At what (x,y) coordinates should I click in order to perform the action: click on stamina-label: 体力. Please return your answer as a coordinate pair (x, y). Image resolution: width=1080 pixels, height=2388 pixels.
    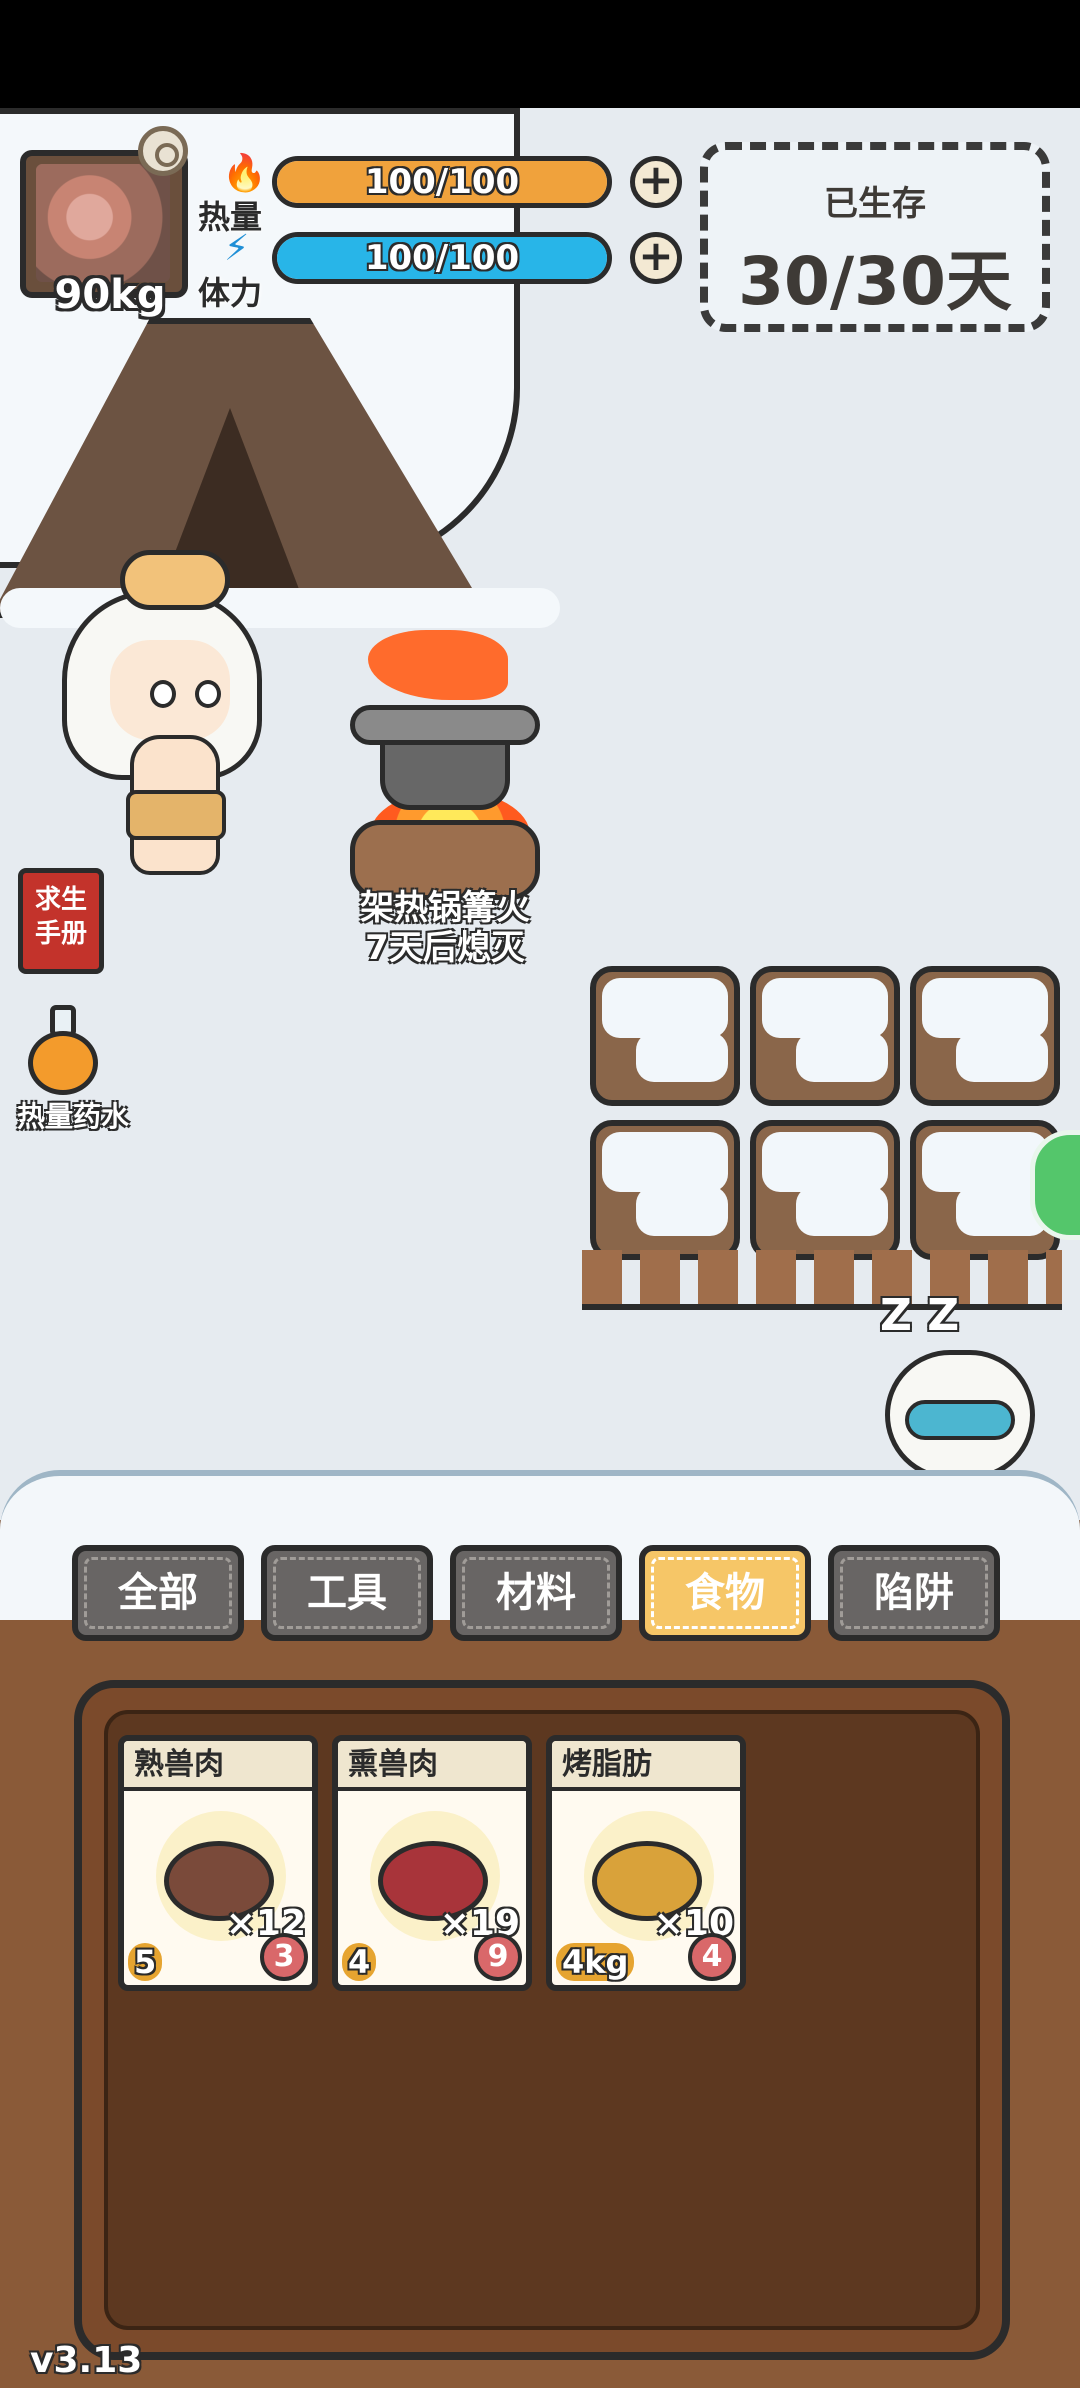
    Looking at the image, I should click on (230, 293).